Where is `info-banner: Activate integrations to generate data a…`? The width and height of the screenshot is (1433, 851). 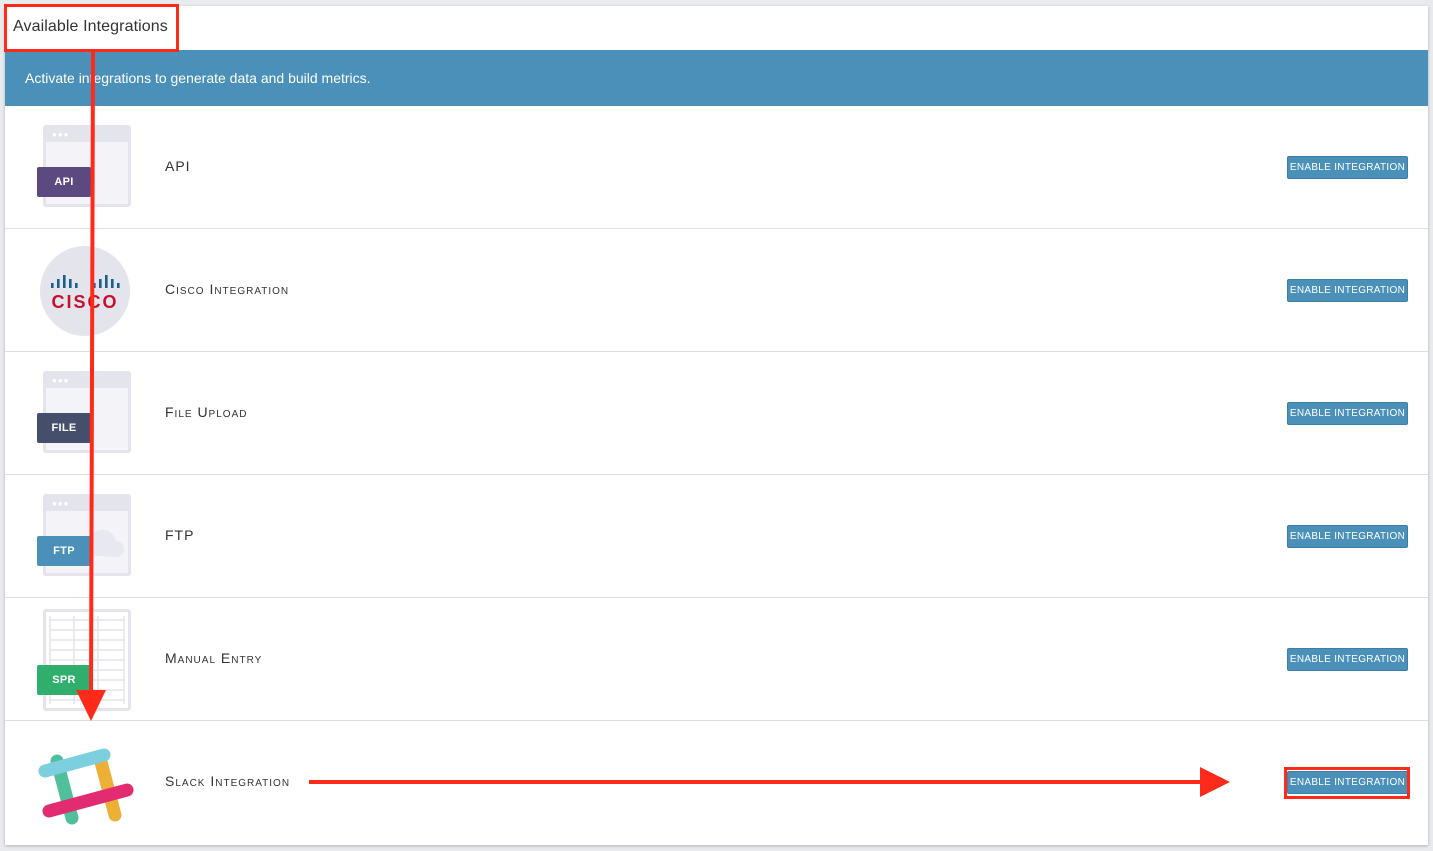
info-banner: Activate integrations to generate data a… is located at coordinates (716, 78).